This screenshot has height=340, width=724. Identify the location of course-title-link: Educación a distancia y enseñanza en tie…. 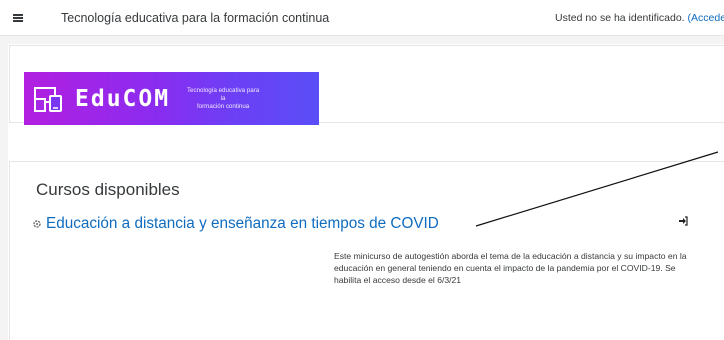
(242, 224).